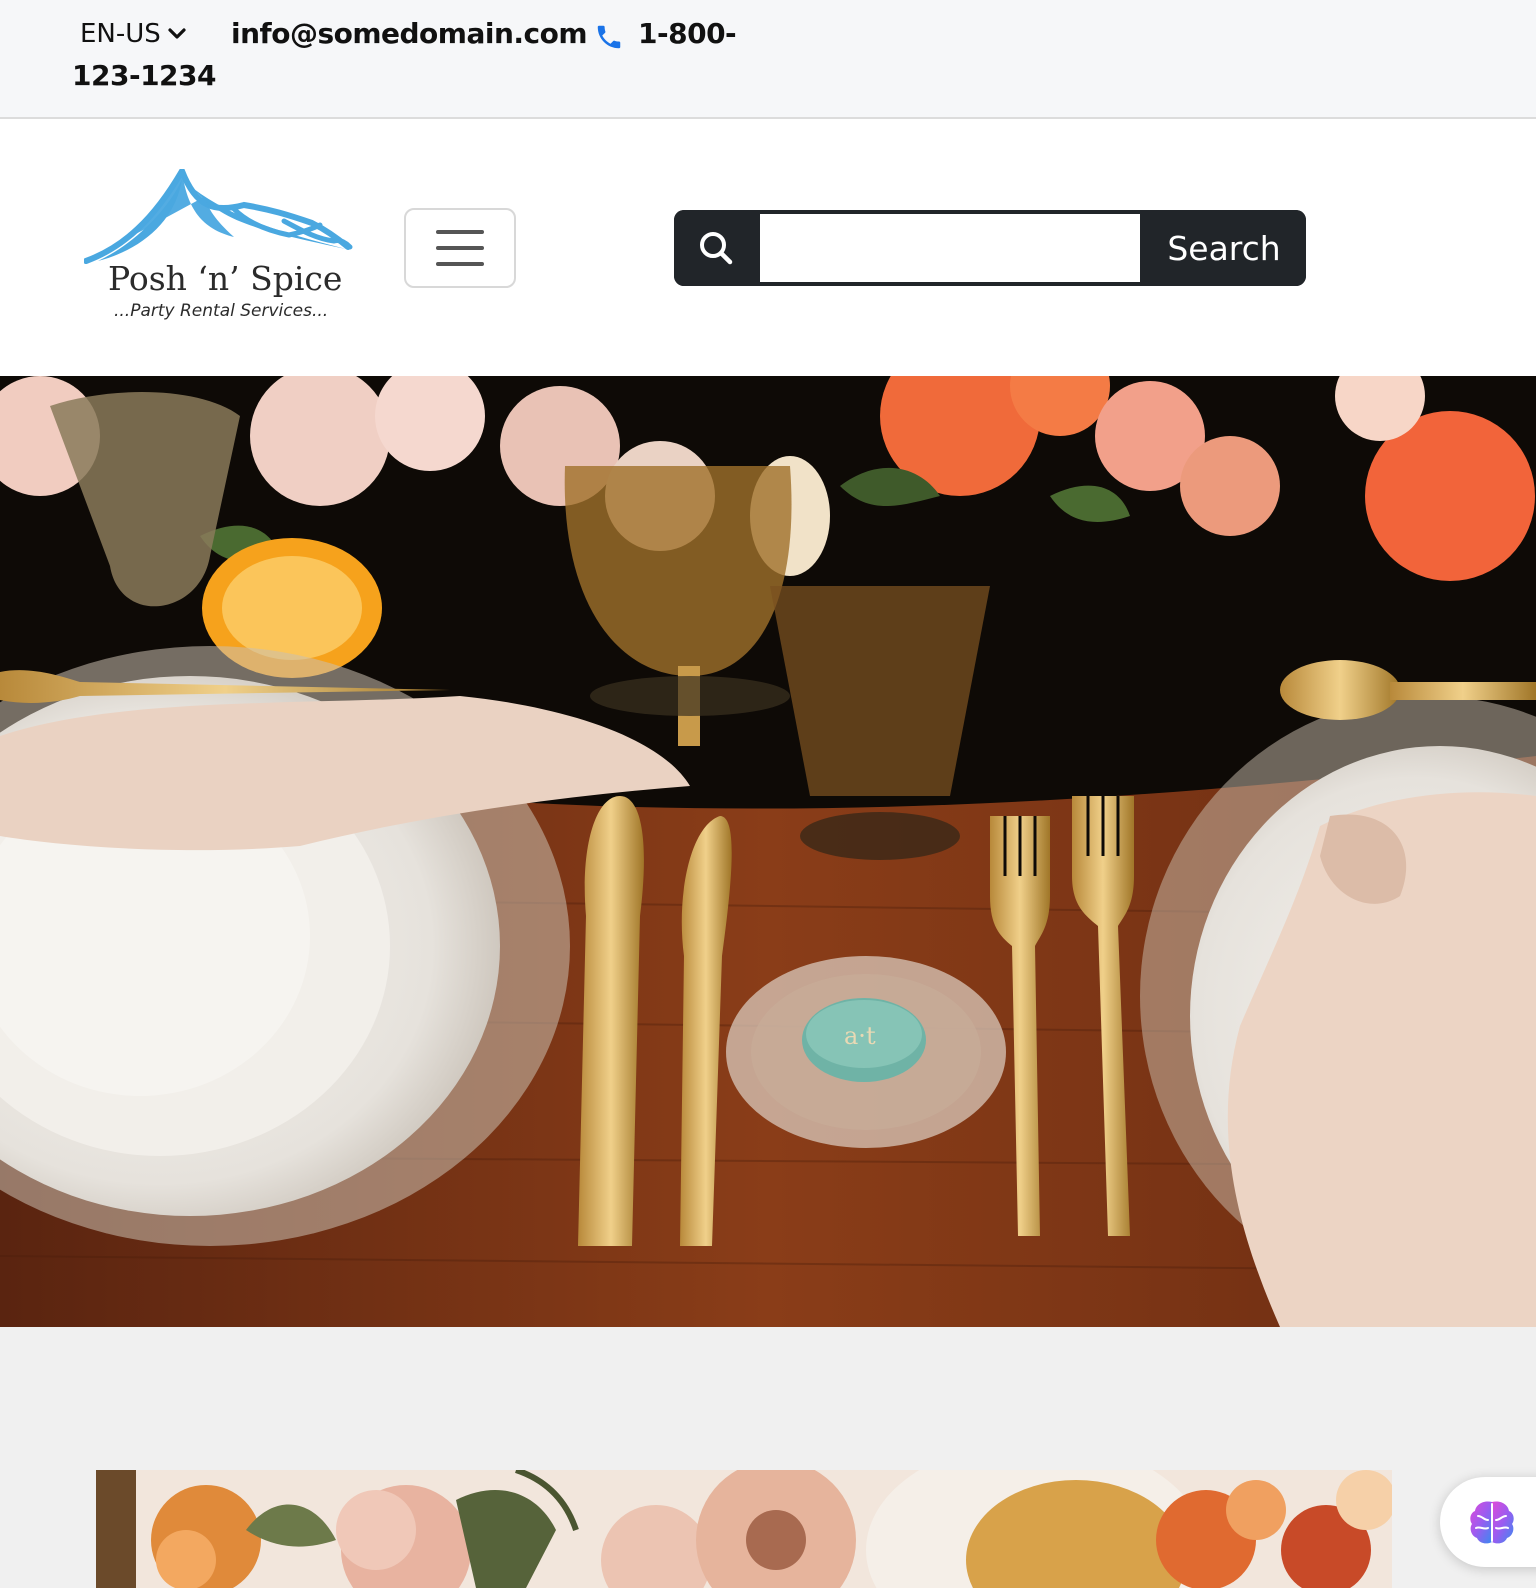  I want to click on search-input, so click(950, 248).